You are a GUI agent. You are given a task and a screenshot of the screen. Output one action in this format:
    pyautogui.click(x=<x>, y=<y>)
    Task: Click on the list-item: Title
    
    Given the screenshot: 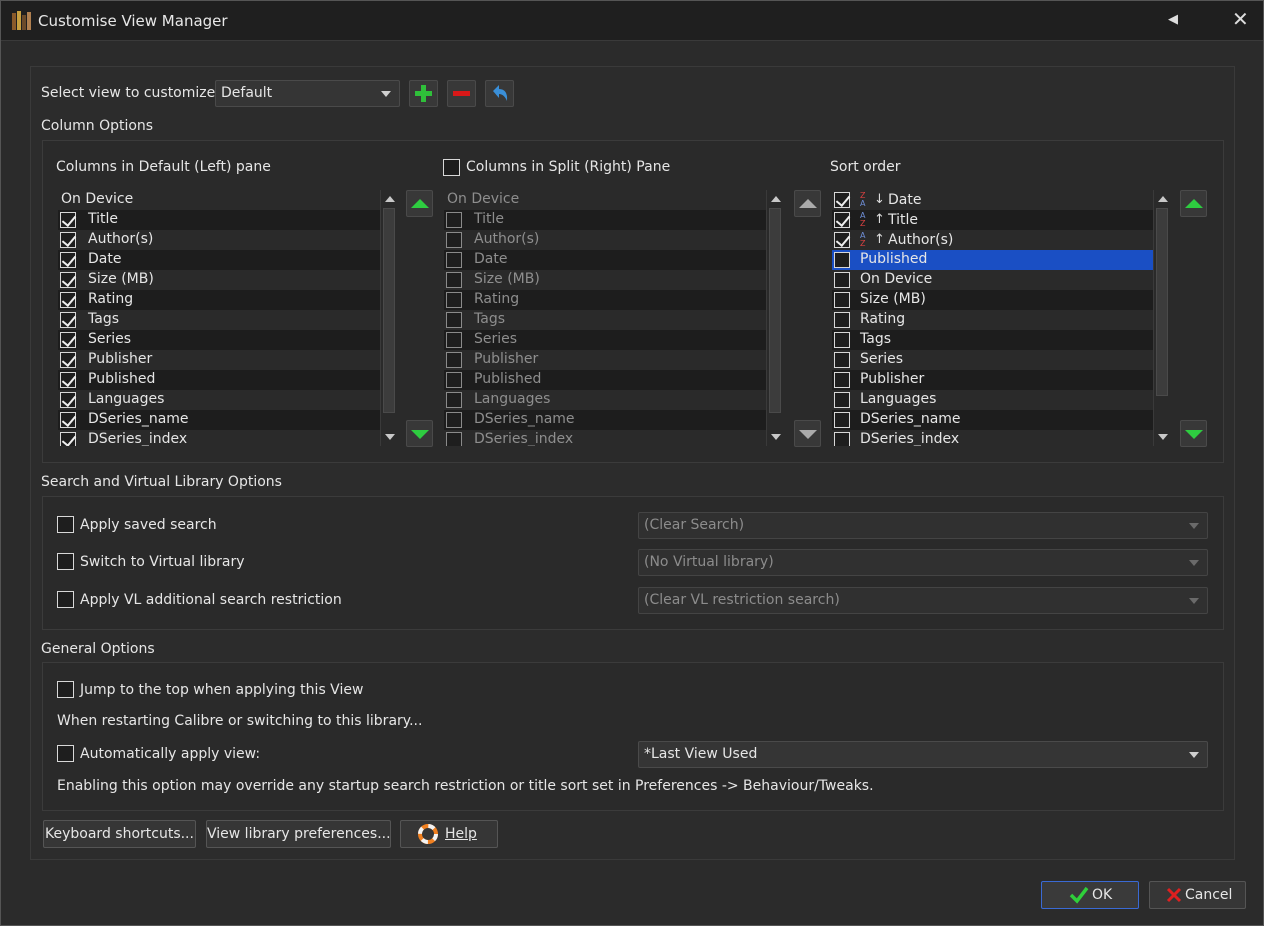 What is the action you would take?
    pyautogui.click(x=219, y=220)
    